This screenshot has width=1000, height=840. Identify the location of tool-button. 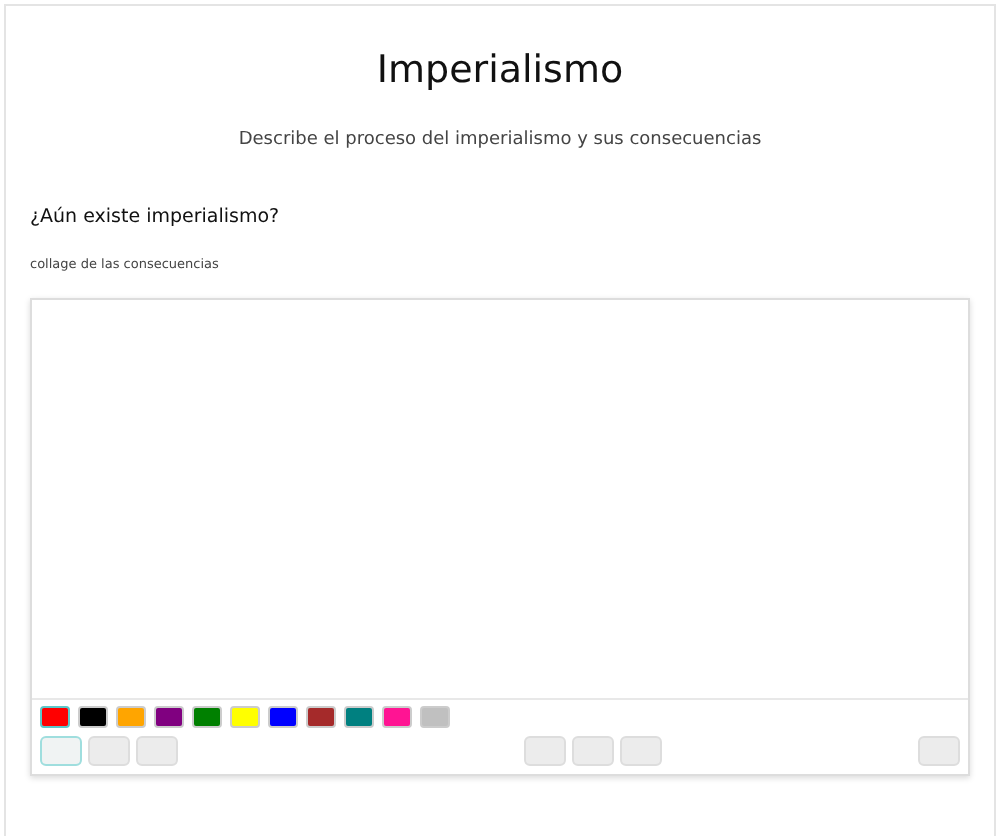
(939, 751).